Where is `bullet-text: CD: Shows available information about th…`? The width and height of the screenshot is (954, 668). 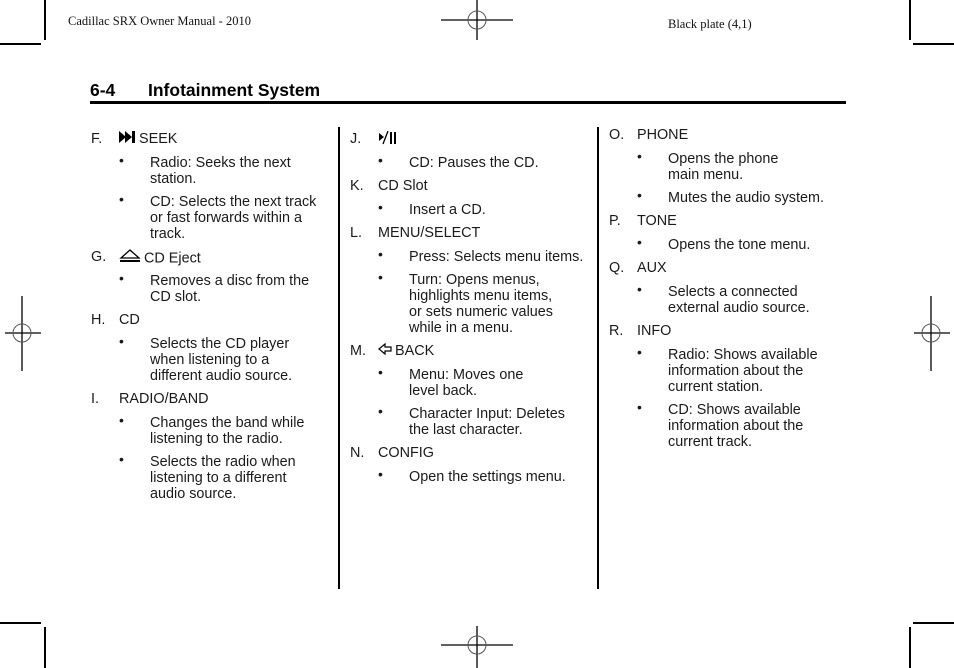 bullet-text: CD: Shows available information about th… is located at coordinates (736, 426).